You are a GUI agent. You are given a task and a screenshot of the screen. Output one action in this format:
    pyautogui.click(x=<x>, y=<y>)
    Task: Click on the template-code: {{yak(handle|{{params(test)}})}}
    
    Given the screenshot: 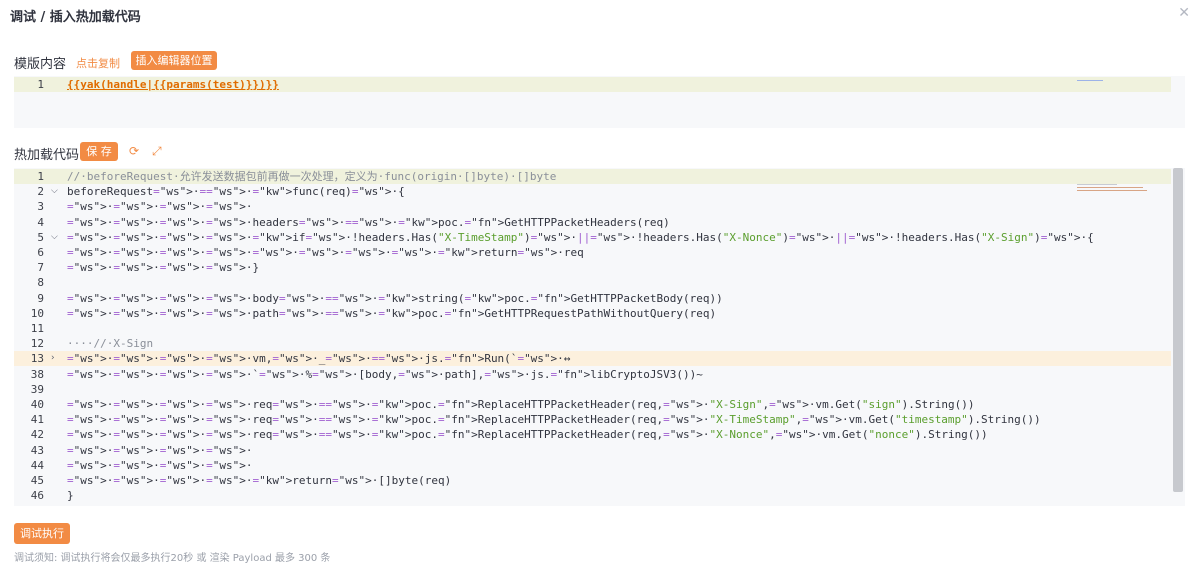 What is the action you would take?
    pyautogui.click(x=173, y=84)
    